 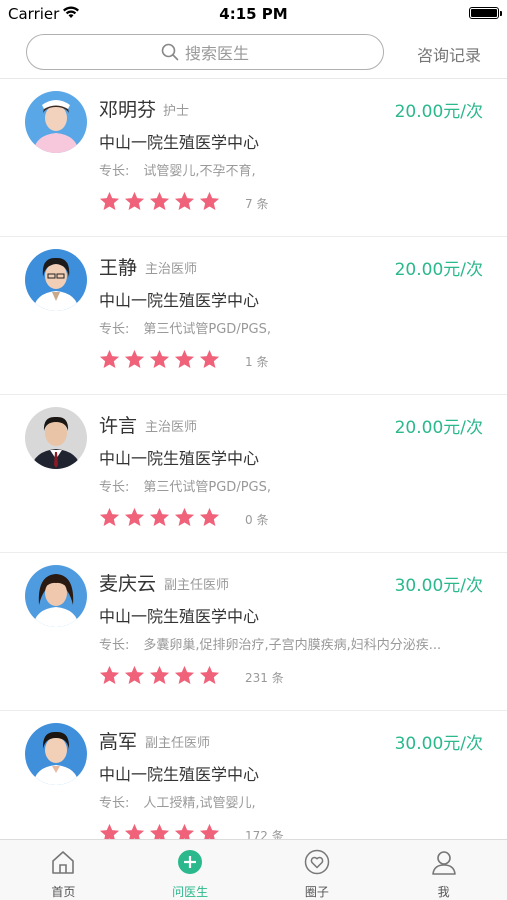 I want to click on status-bar: Carrier 4:15 PM, so click(x=253, y=13).